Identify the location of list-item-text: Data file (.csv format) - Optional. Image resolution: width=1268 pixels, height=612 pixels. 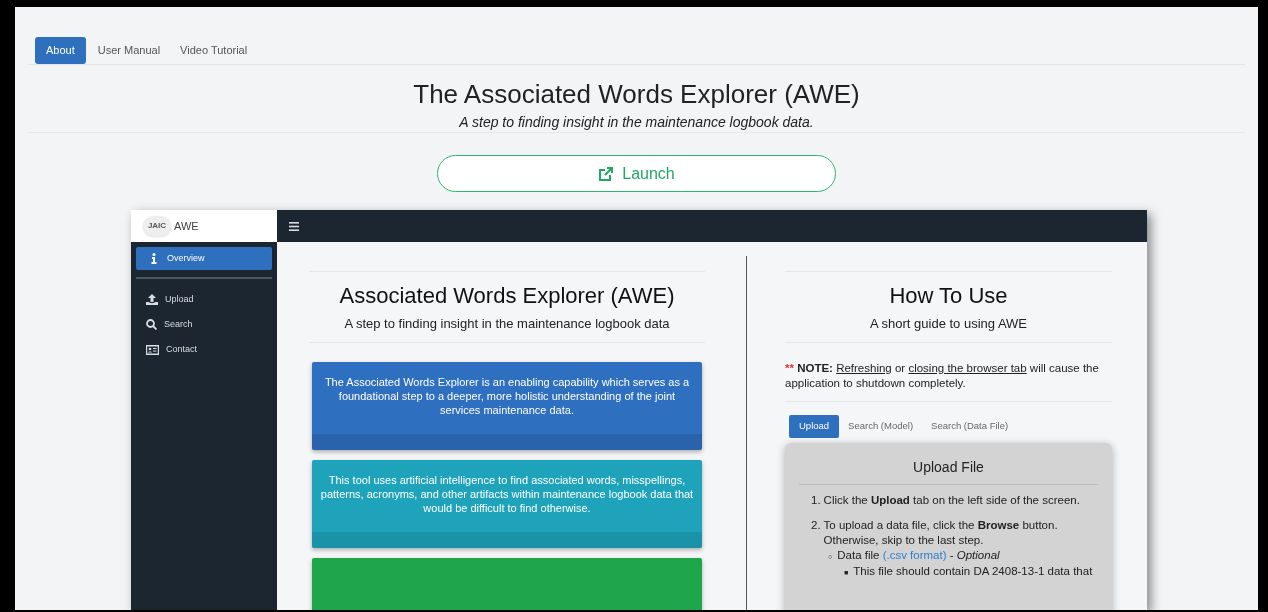
(918, 555).